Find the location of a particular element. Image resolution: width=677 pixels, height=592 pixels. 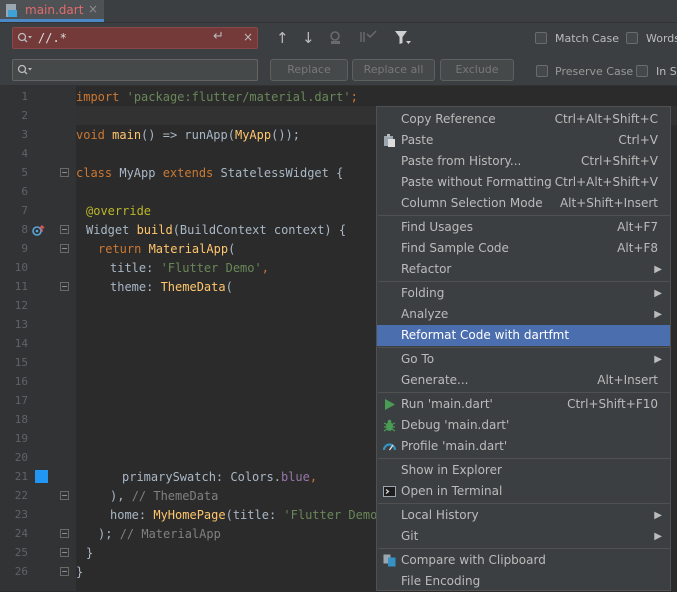

next-occurrence-icon: ↓ is located at coordinates (308, 38).